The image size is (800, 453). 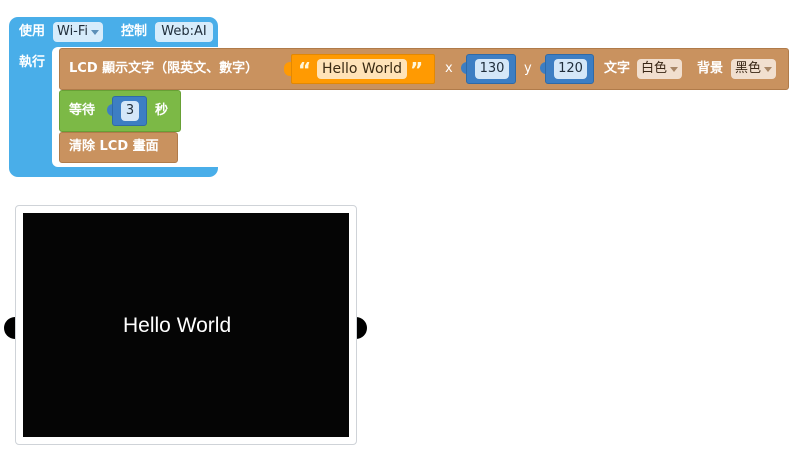 I want to click on close-quote-icon: ”, so click(x=417, y=70).